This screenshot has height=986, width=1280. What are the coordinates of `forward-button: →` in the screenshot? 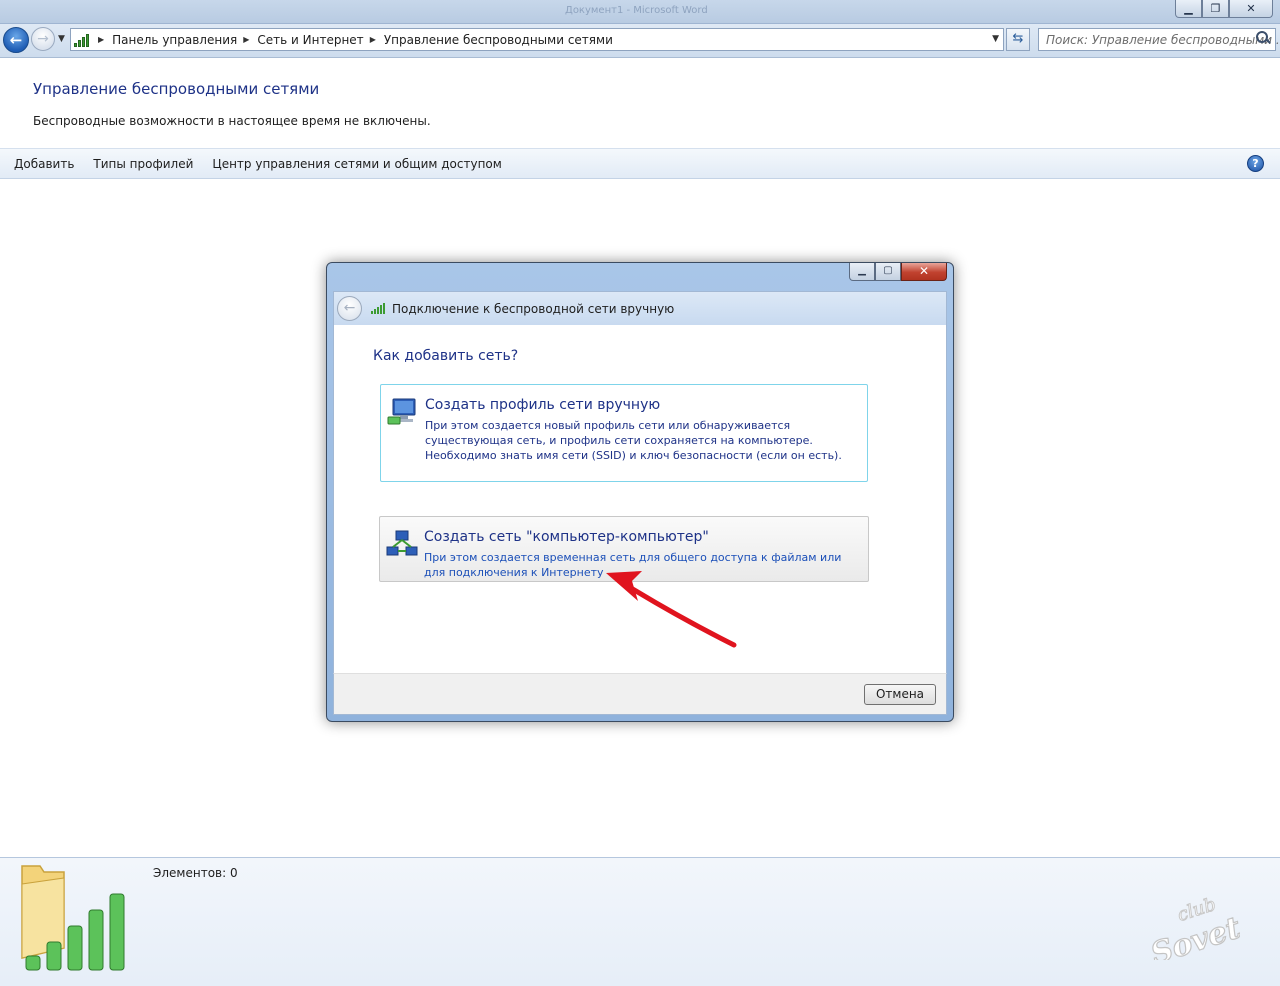 It's located at (43, 39).